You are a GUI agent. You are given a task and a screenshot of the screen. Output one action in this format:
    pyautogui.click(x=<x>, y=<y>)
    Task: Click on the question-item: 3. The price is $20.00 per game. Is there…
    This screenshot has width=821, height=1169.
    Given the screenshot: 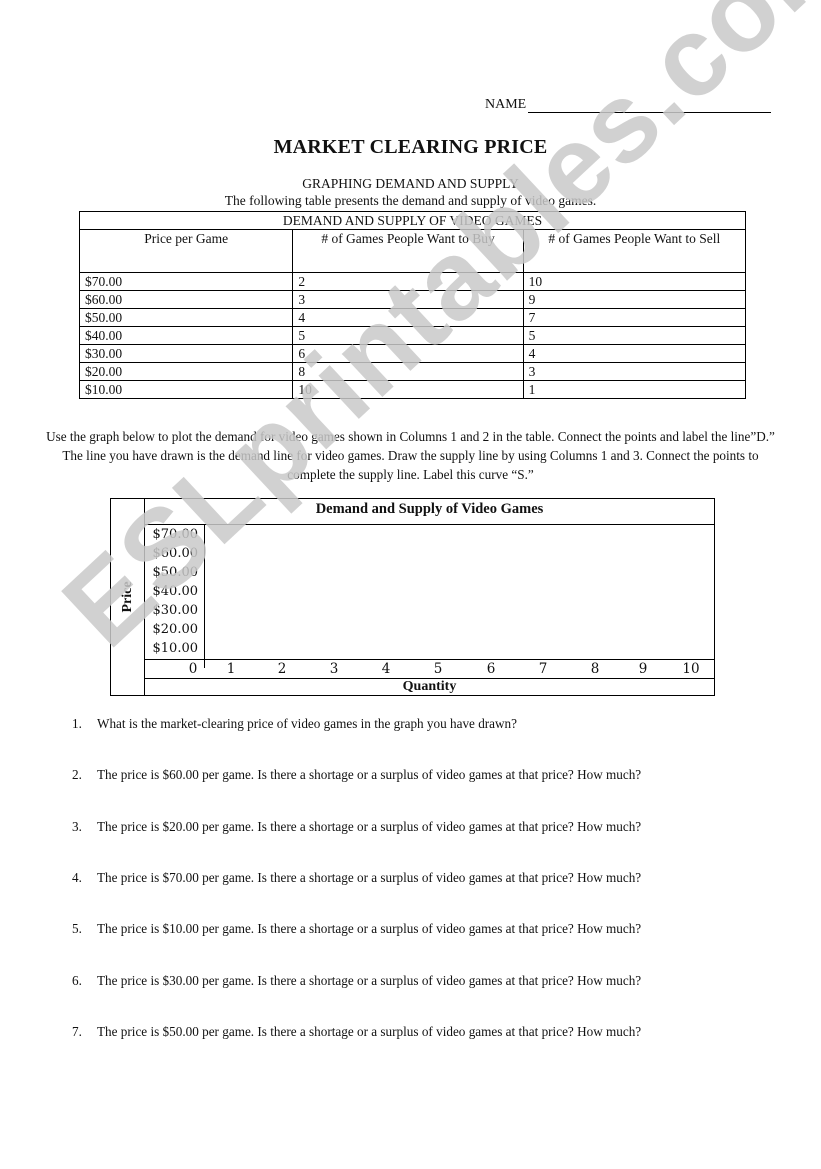 What is the action you would take?
    pyautogui.click(x=356, y=827)
    